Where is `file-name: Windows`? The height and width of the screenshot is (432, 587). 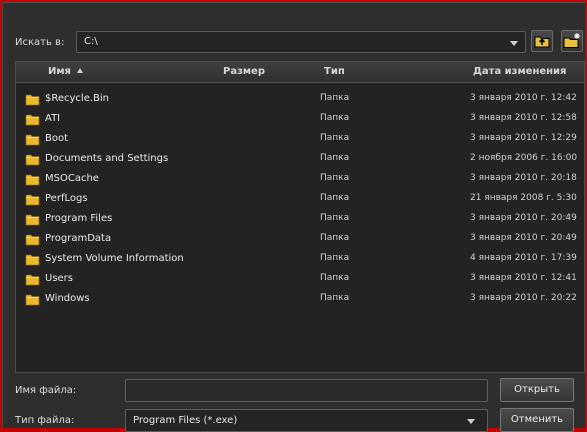 file-name: Windows is located at coordinates (67, 298).